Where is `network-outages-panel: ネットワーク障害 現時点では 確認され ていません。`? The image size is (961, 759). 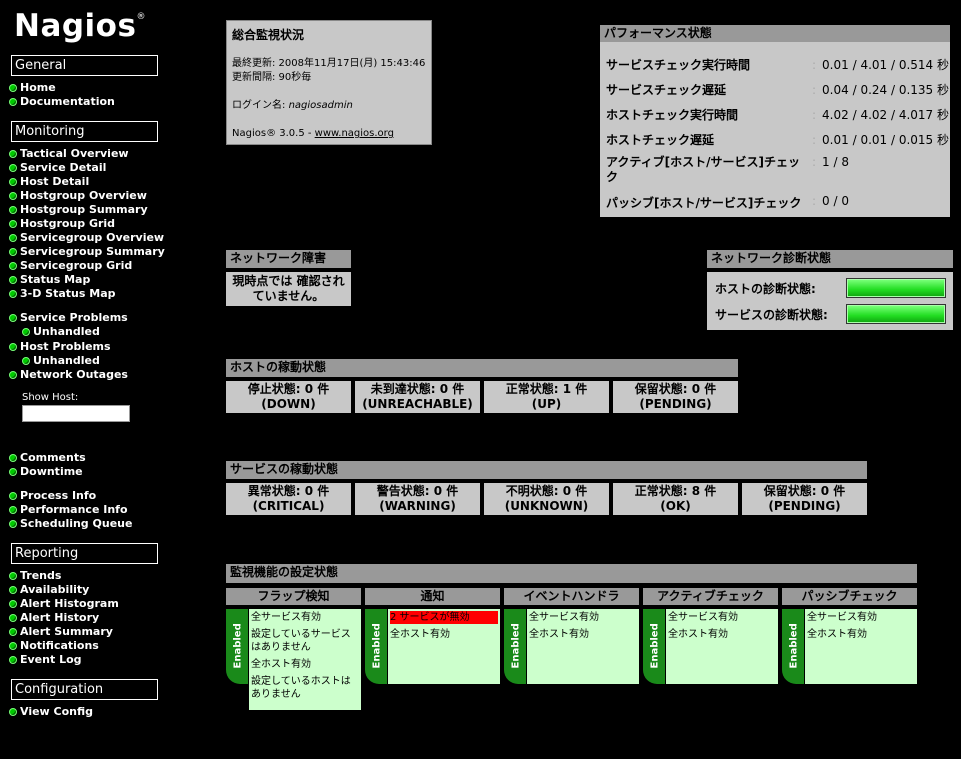
network-outages-panel: ネットワーク障害 現時点では 確認され ていません。 is located at coordinates (288, 278).